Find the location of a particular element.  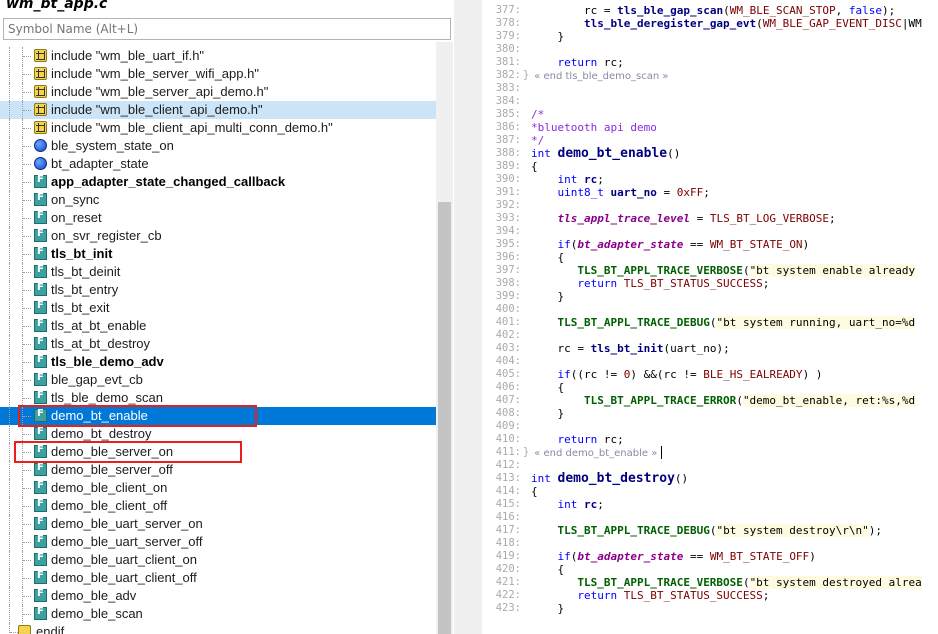

tree-item: ble_gap_evt_cb is located at coordinates (218, 380).